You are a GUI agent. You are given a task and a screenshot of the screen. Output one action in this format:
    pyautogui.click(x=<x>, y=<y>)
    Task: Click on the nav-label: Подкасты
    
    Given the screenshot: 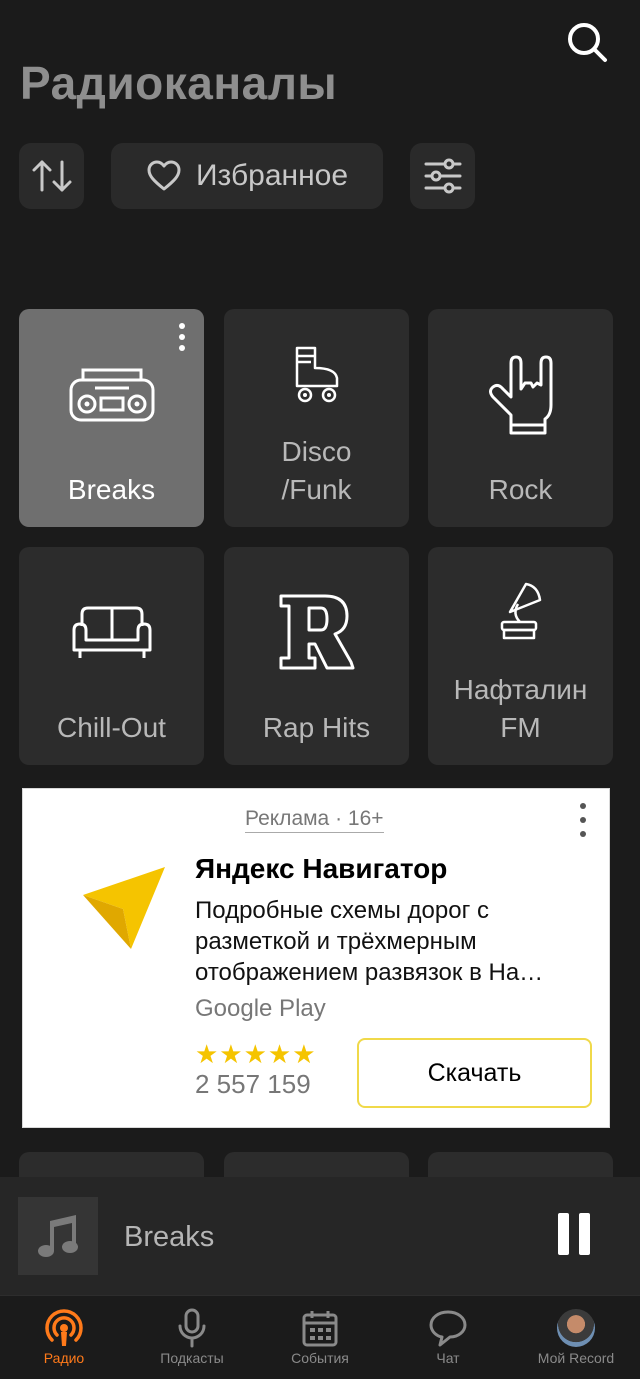 What is the action you would take?
    pyautogui.click(x=192, y=1358)
    